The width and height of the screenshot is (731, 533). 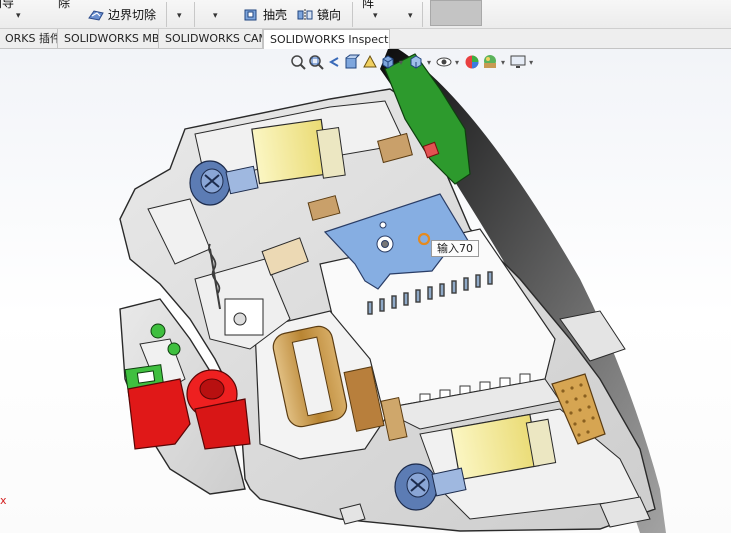 I want to click on tab-solidworks-cam: SOLIDWORKS CAM, so click(x=211, y=39).